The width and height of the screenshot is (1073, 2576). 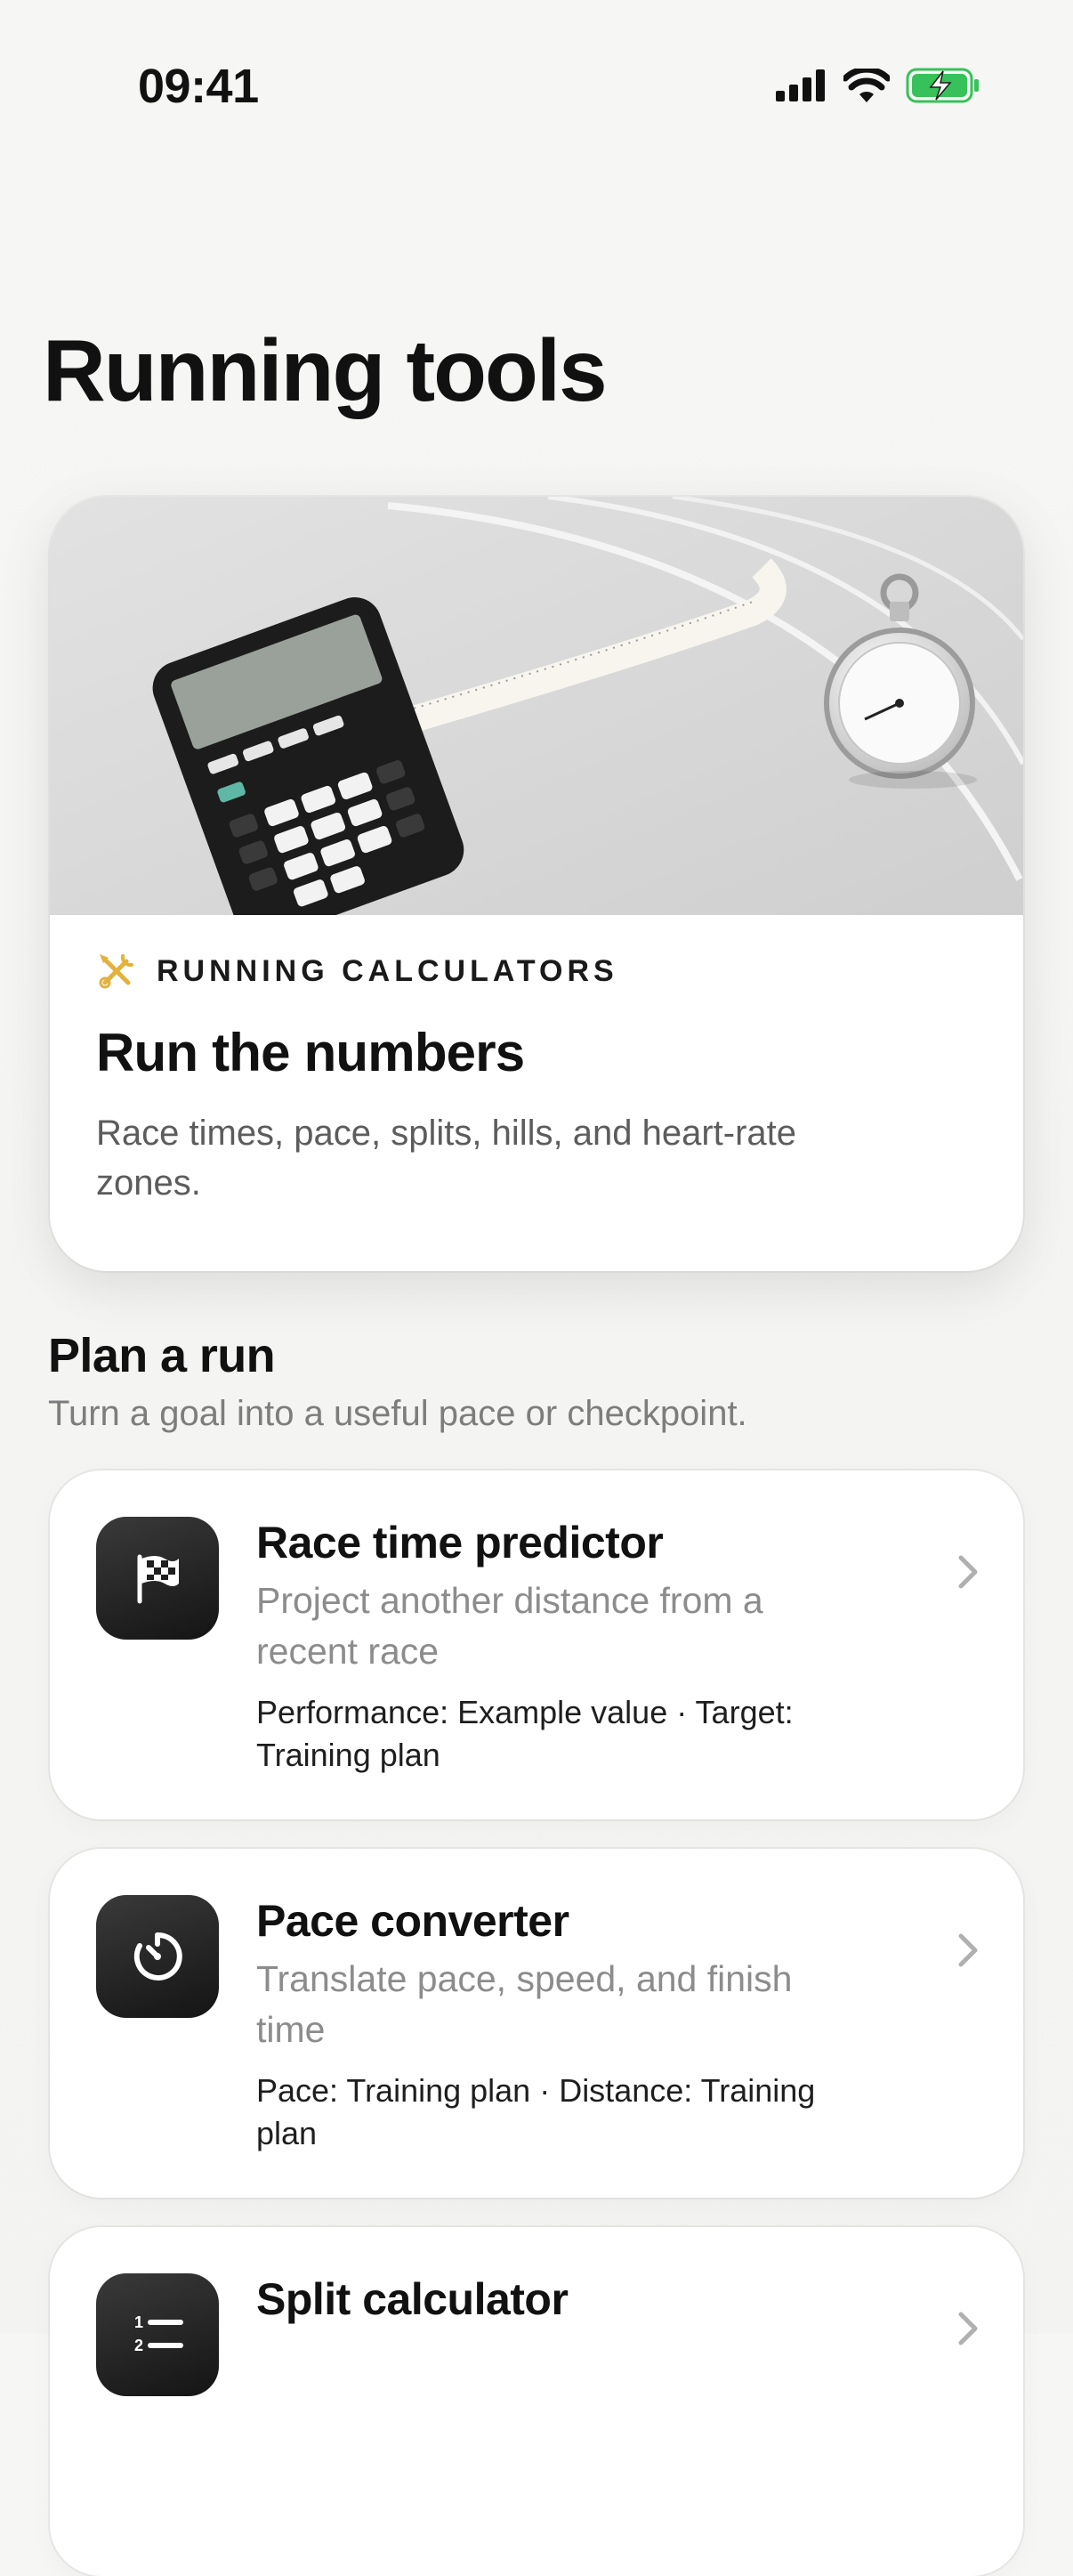 I want to click on numbered-list-icon: 1 2, so click(x=158, y=2334).